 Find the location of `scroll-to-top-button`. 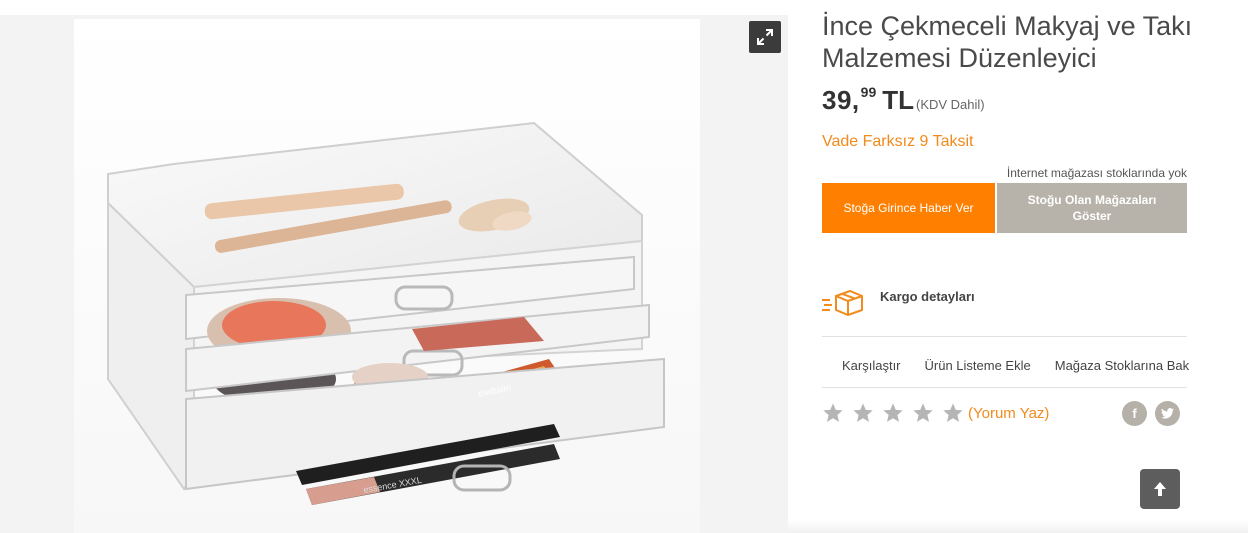

scroll-to-top-button is located at coordinates (1160, 489).